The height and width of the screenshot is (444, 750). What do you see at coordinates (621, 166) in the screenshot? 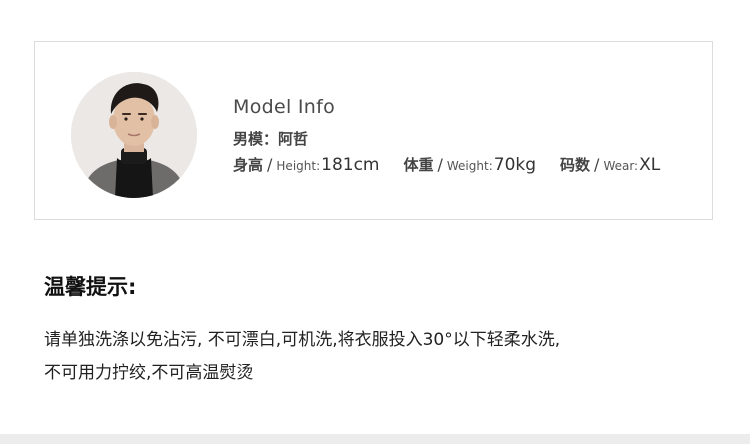
I see `stat-wear-en: Wear:` at bounding box center [621, 166].